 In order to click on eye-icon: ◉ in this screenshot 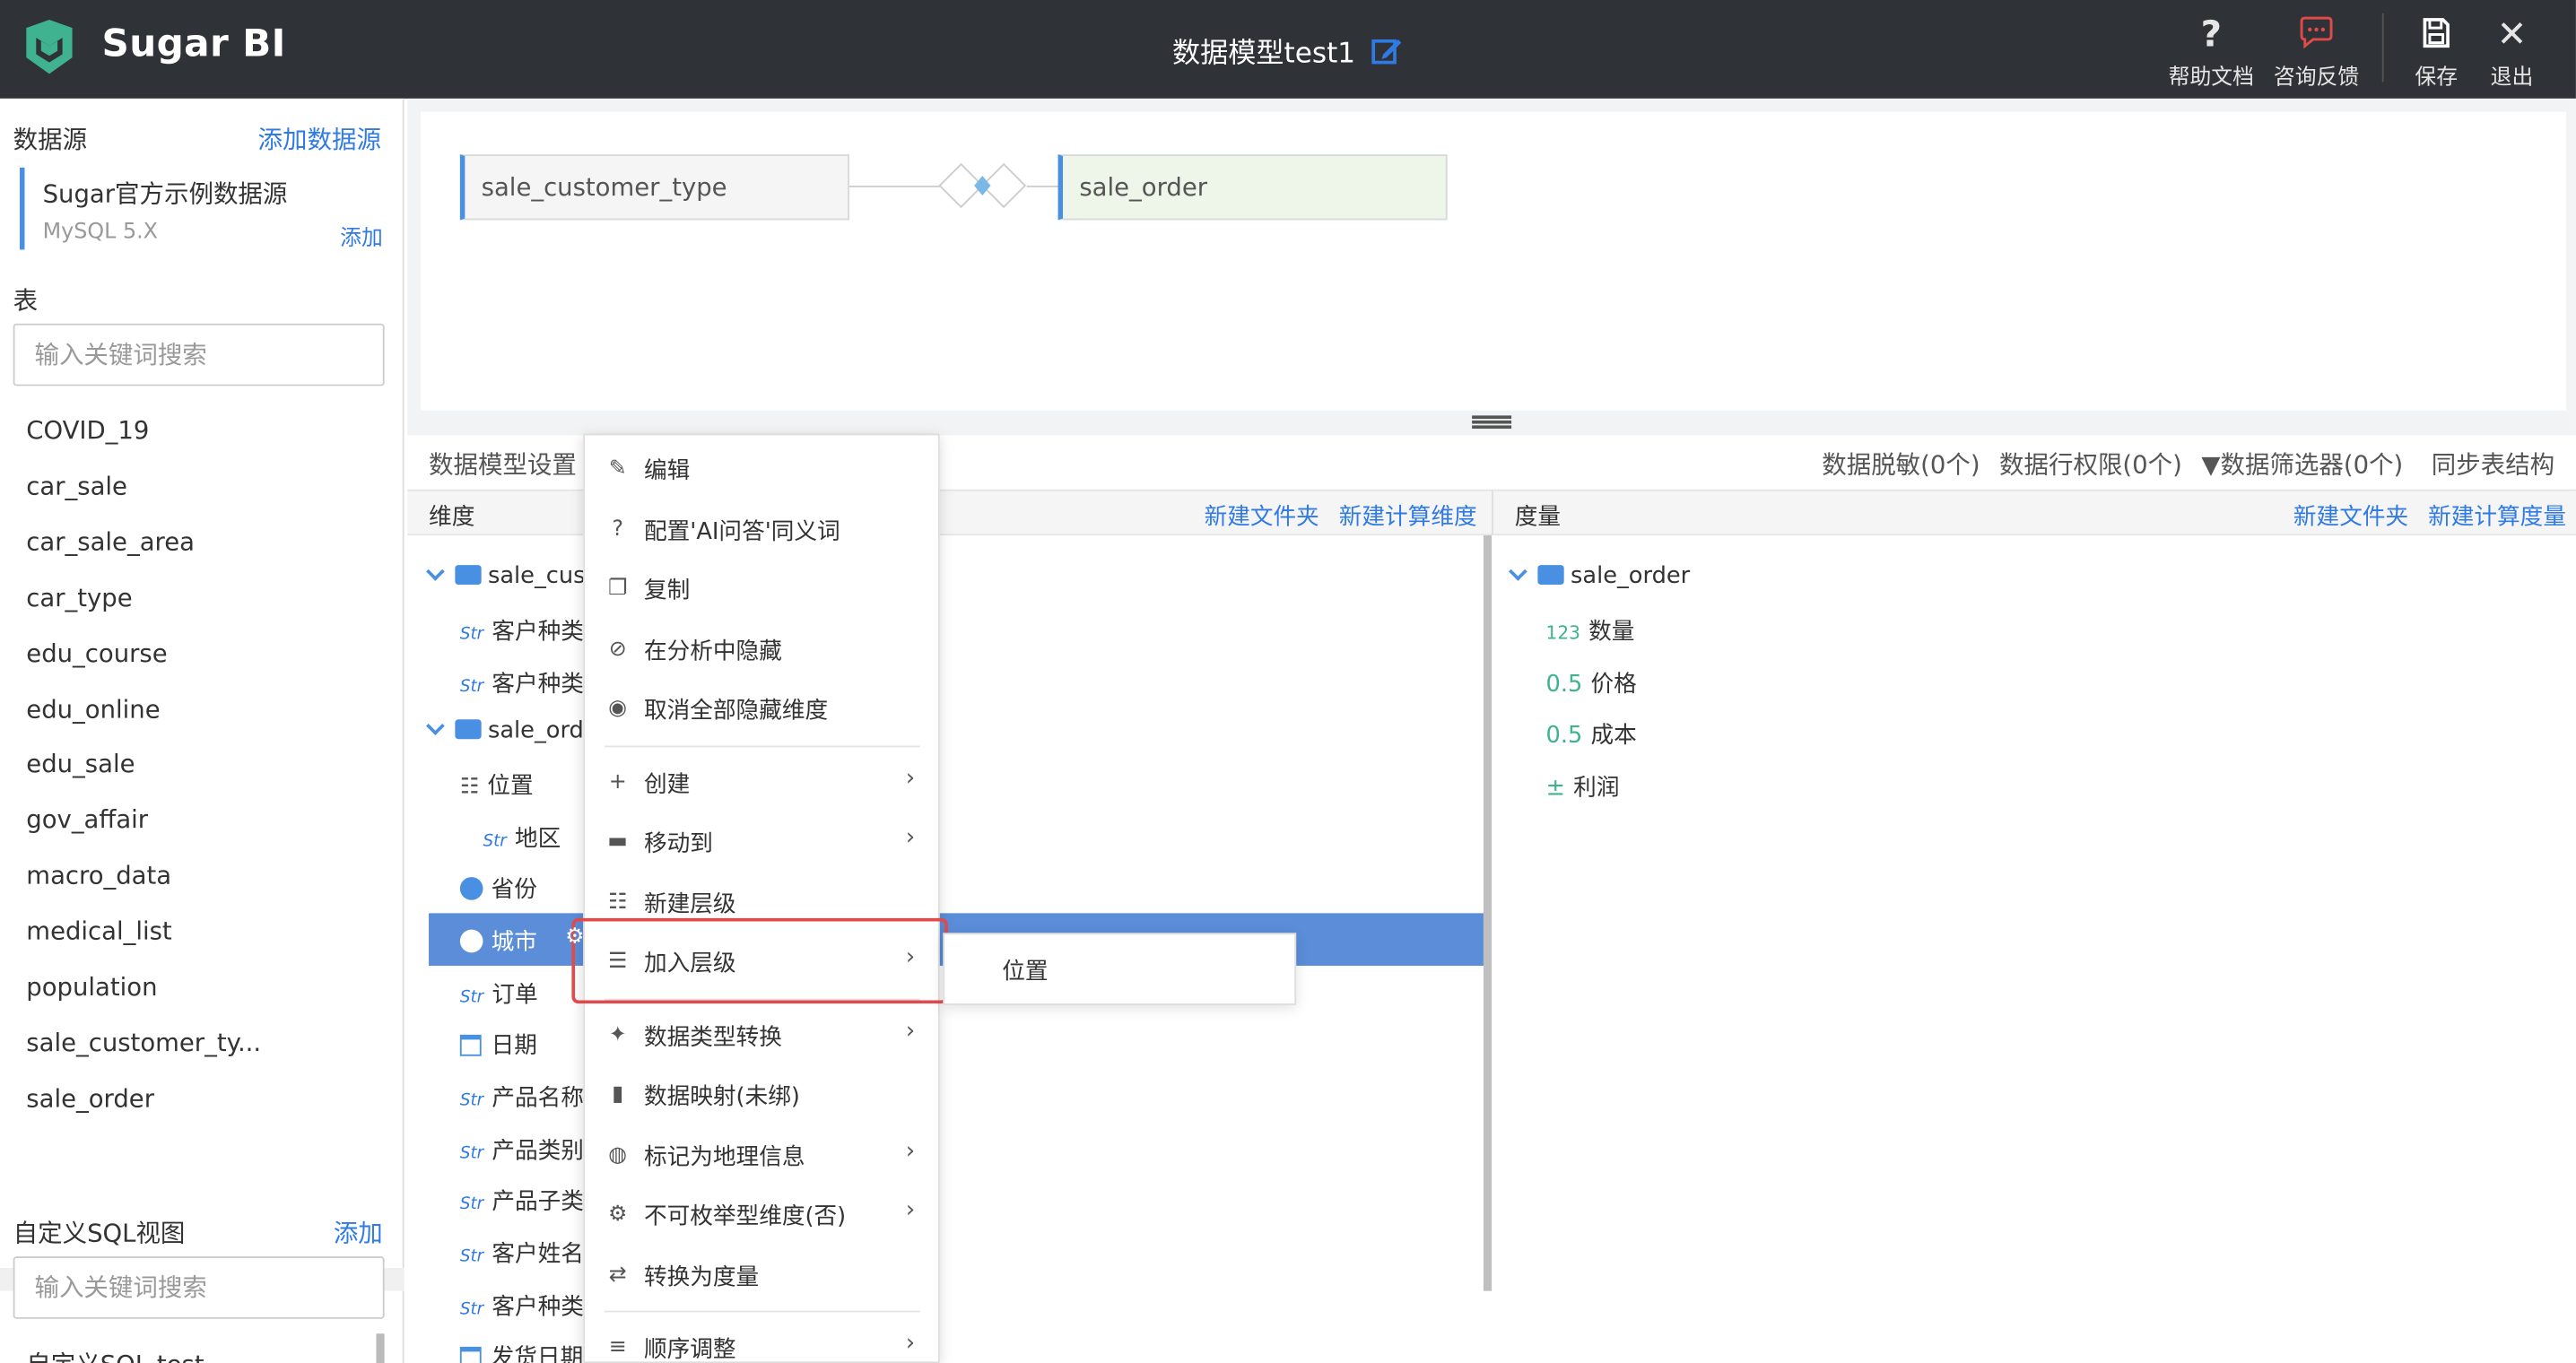, I will do `click(618, 709)`.